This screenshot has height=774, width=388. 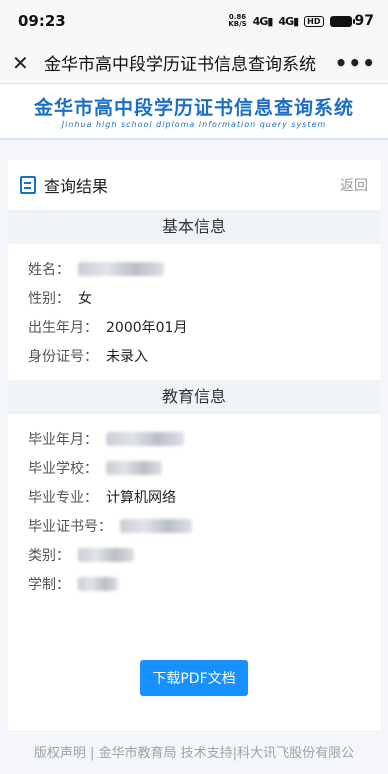 What do you see at coordinates (194, 297) in the screenshot?
I see `gender-row: 性别： 女` at bounding box center [194, 297].